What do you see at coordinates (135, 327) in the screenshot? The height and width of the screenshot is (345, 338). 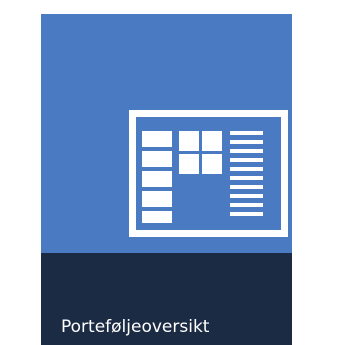 I see `tile-label: Porteføljeoversikt` at bounding box center [135, 327].